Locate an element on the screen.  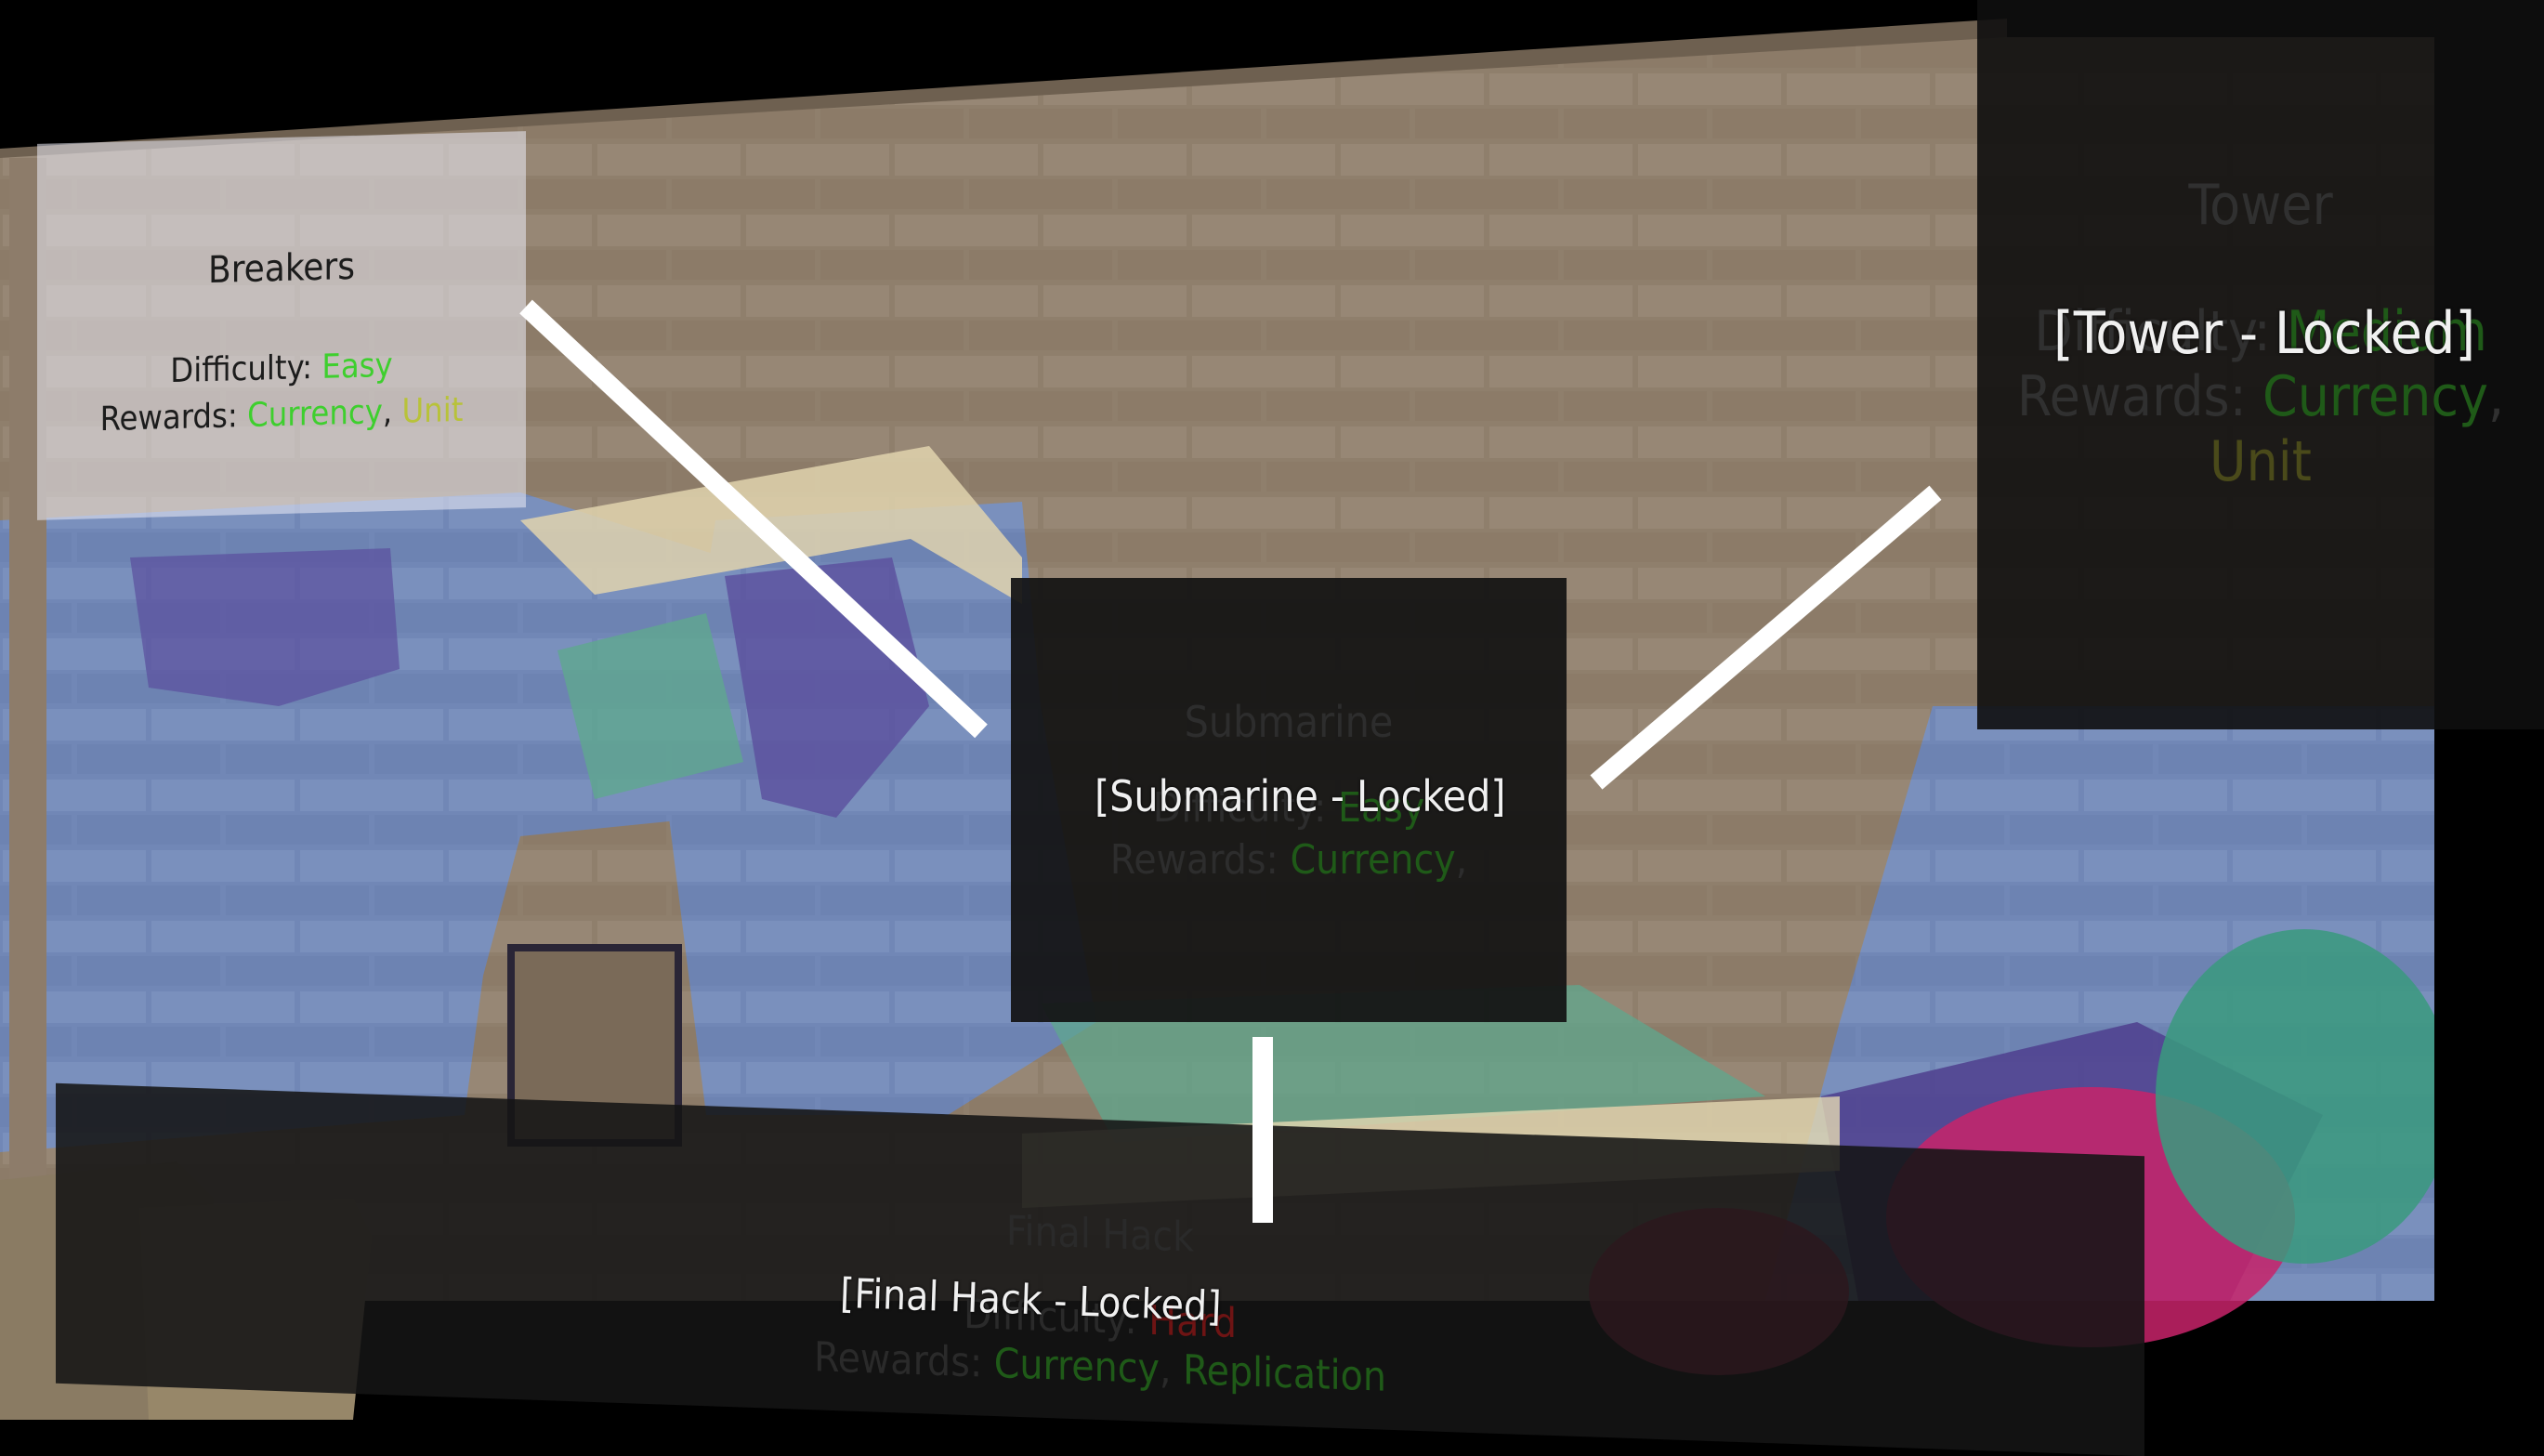
difficulty-value: Easy is located at coordinates (357, 366).